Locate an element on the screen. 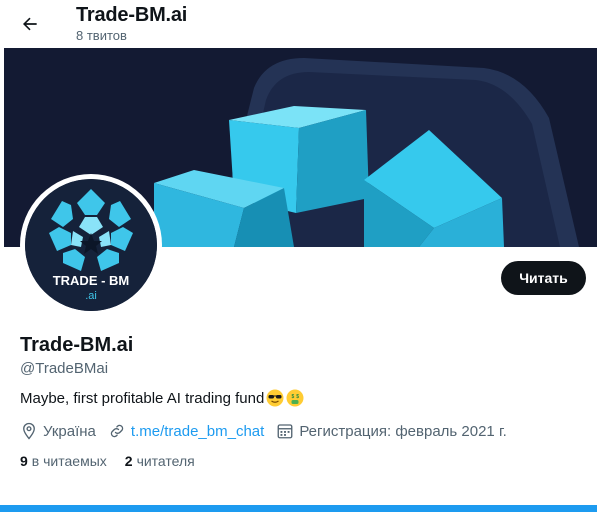 This screenshot has width=597, height=512. following-label: в читаемых is located at coordinates (69, 461).